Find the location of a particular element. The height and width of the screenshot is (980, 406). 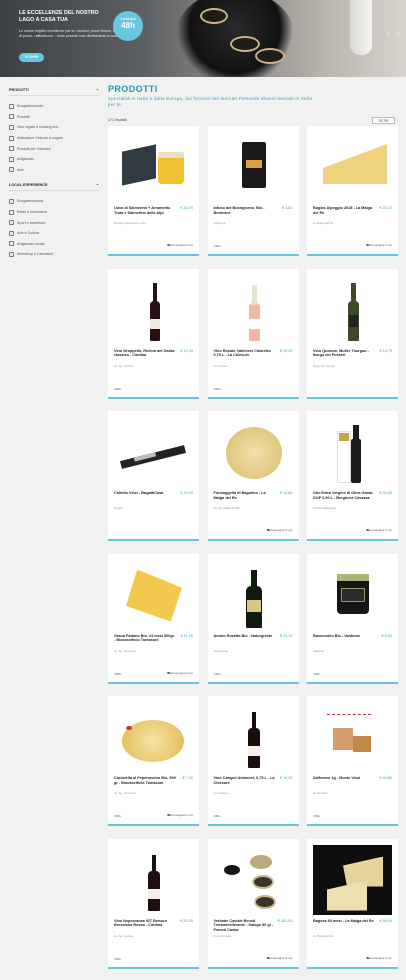

sidebar-item-label: Arte is located at coordinates (20, 169).